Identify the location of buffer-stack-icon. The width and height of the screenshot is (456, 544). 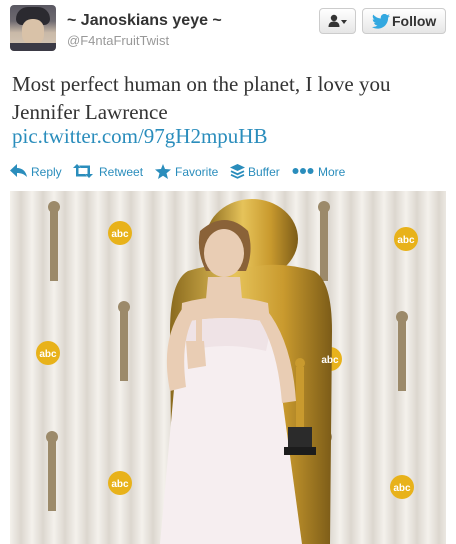
(237, 171).